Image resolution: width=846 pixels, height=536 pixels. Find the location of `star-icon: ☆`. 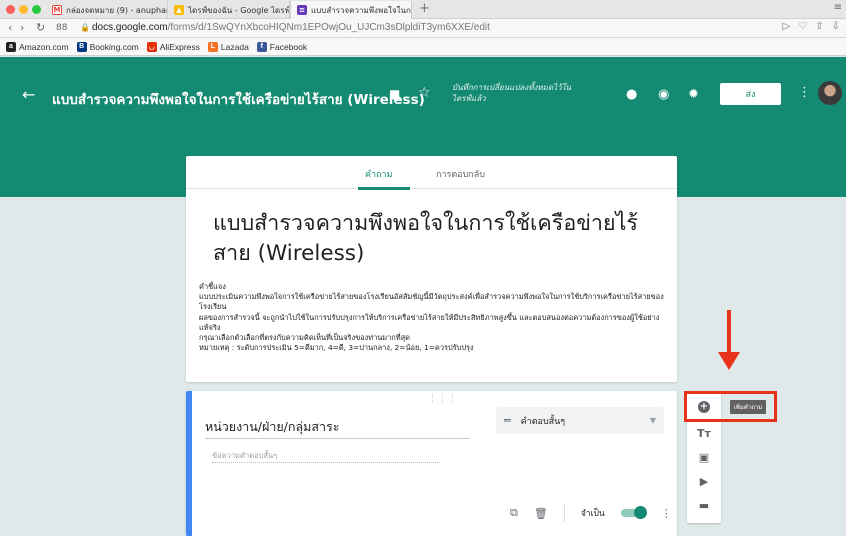

star-icon: ☆ is located at coordinates (424, 93).